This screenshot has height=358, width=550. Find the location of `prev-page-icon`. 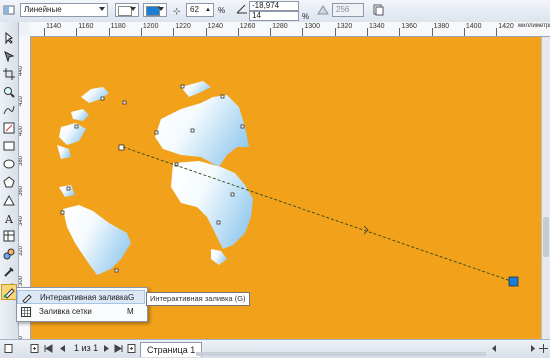

prev-page-icon is located at coordinates (62, 348).